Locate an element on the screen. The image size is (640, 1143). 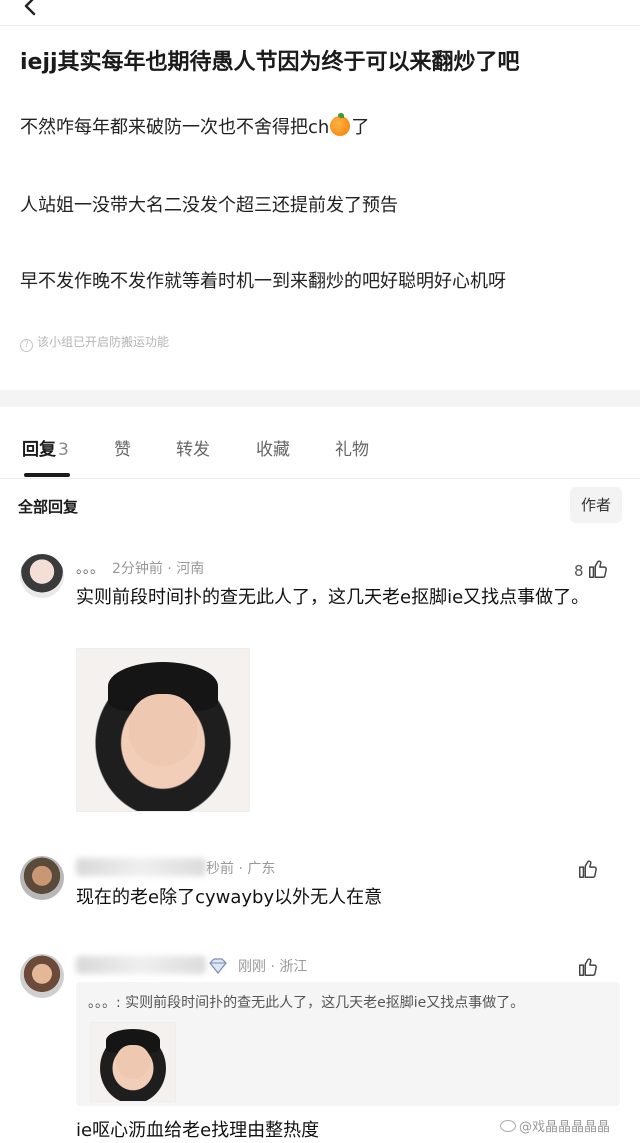
comment-time-location: 刚刚 · 浙江 is located at coordinates (273, 967).